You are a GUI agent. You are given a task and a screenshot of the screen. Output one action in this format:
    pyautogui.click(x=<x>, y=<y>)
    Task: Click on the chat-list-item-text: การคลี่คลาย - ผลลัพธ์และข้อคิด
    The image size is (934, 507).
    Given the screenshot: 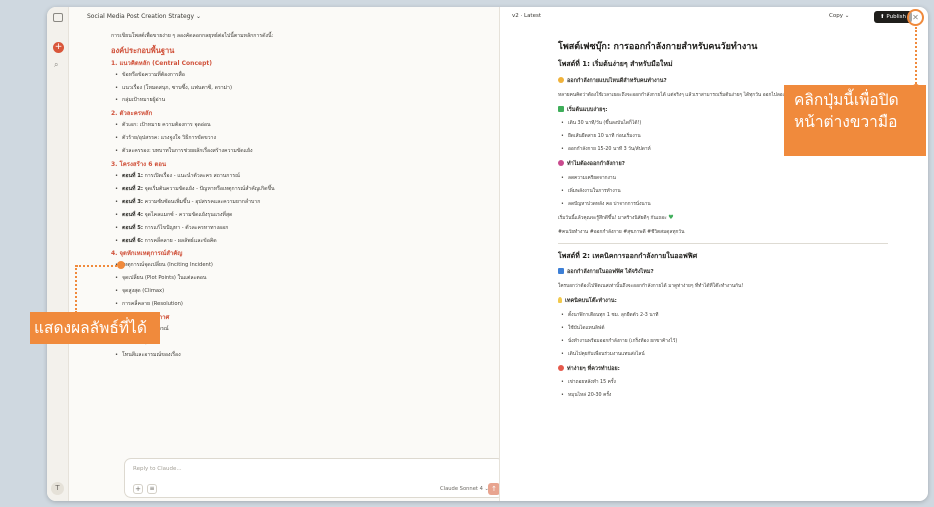 What is the action you would take?
    pyautogui.click(x=179, y=240)
    